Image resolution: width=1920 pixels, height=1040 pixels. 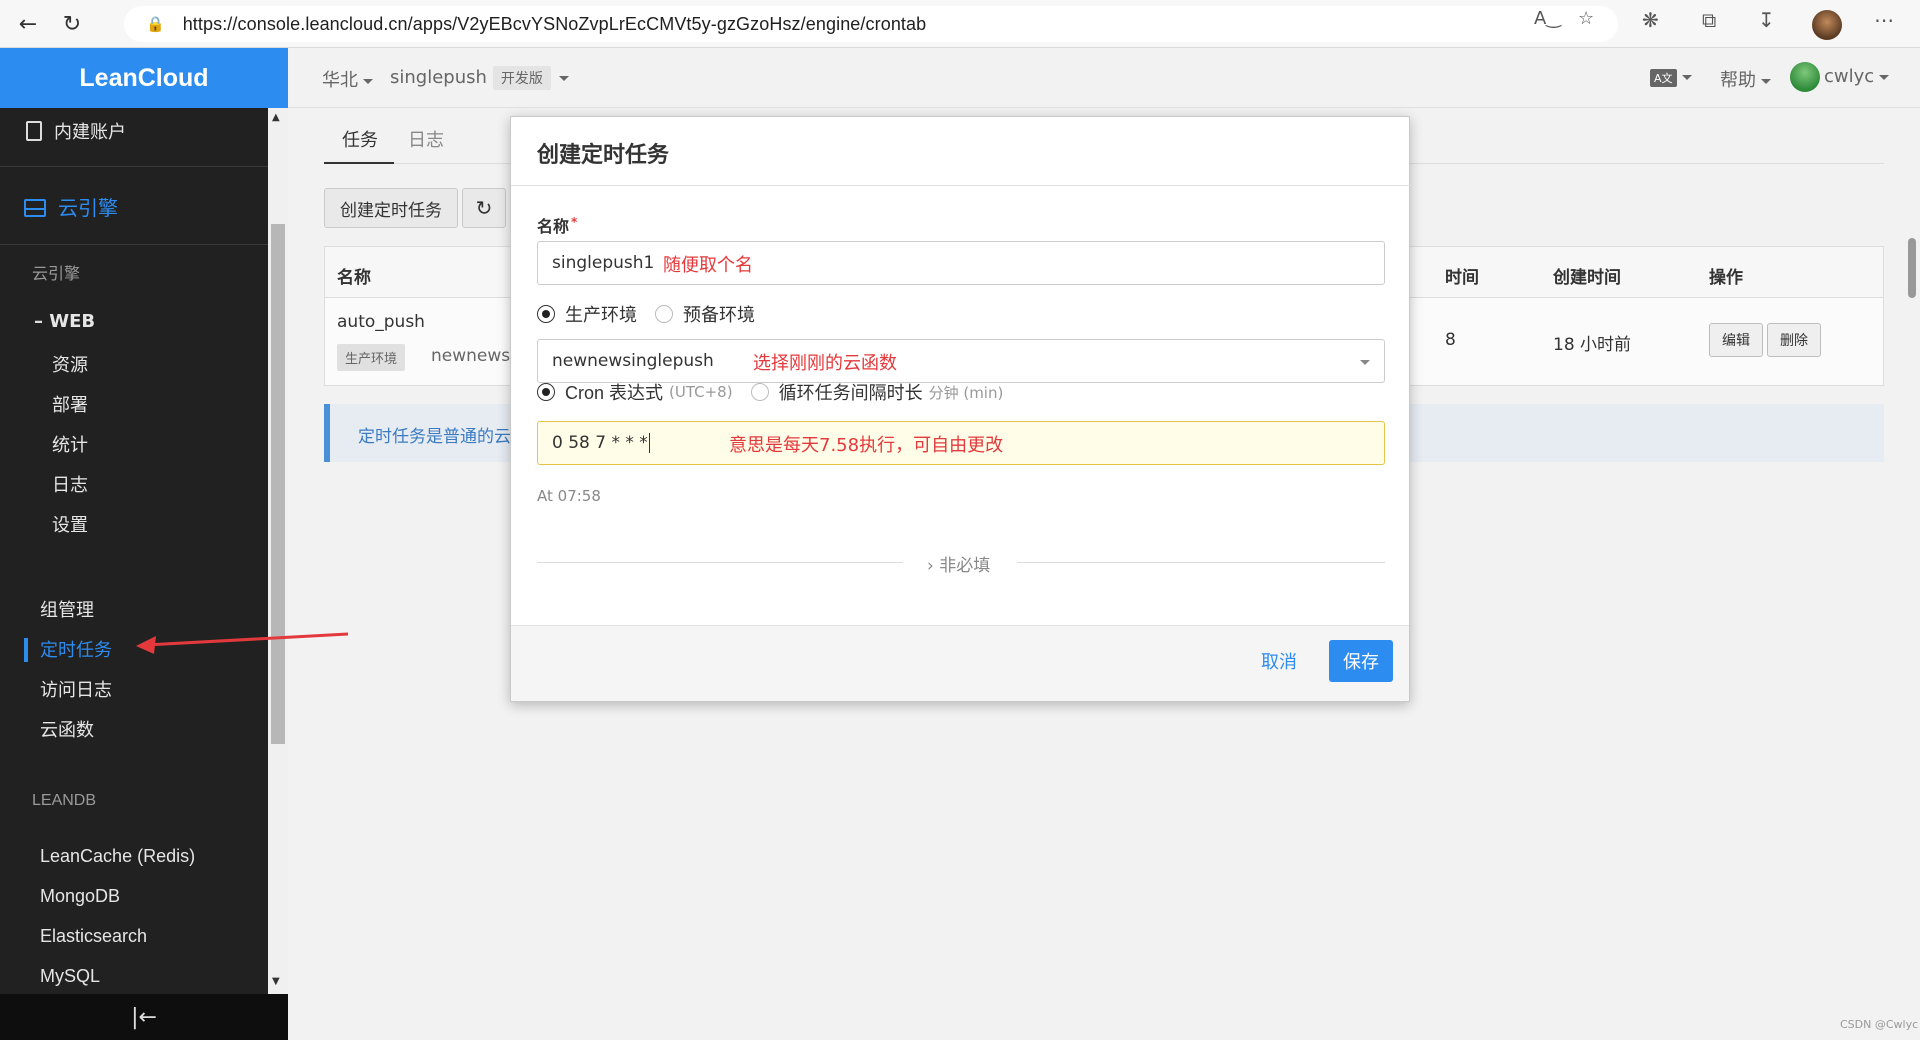 What do you see at coordinates (1587, 278) in the screenshot?
I see `column-header-created: 创建时间` at bounding box center [1587, 278].